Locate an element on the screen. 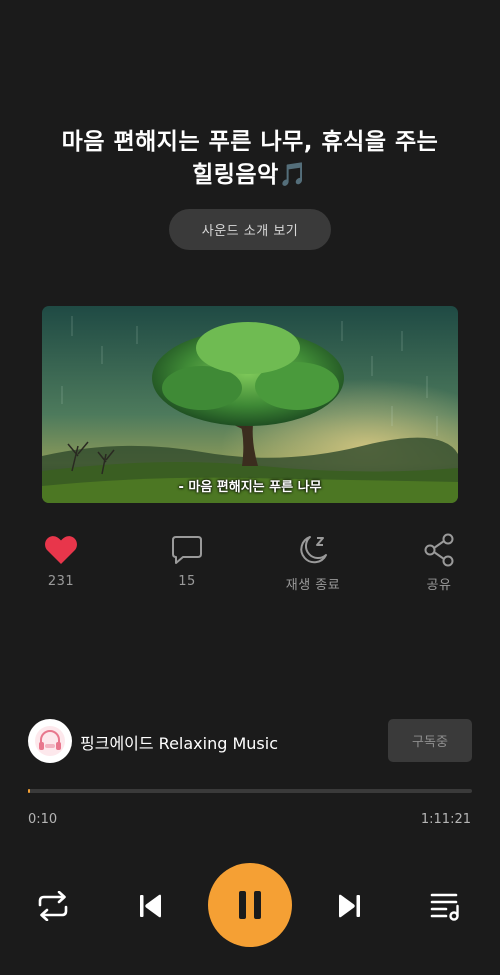  next-button is located at coordinates (350, 906).